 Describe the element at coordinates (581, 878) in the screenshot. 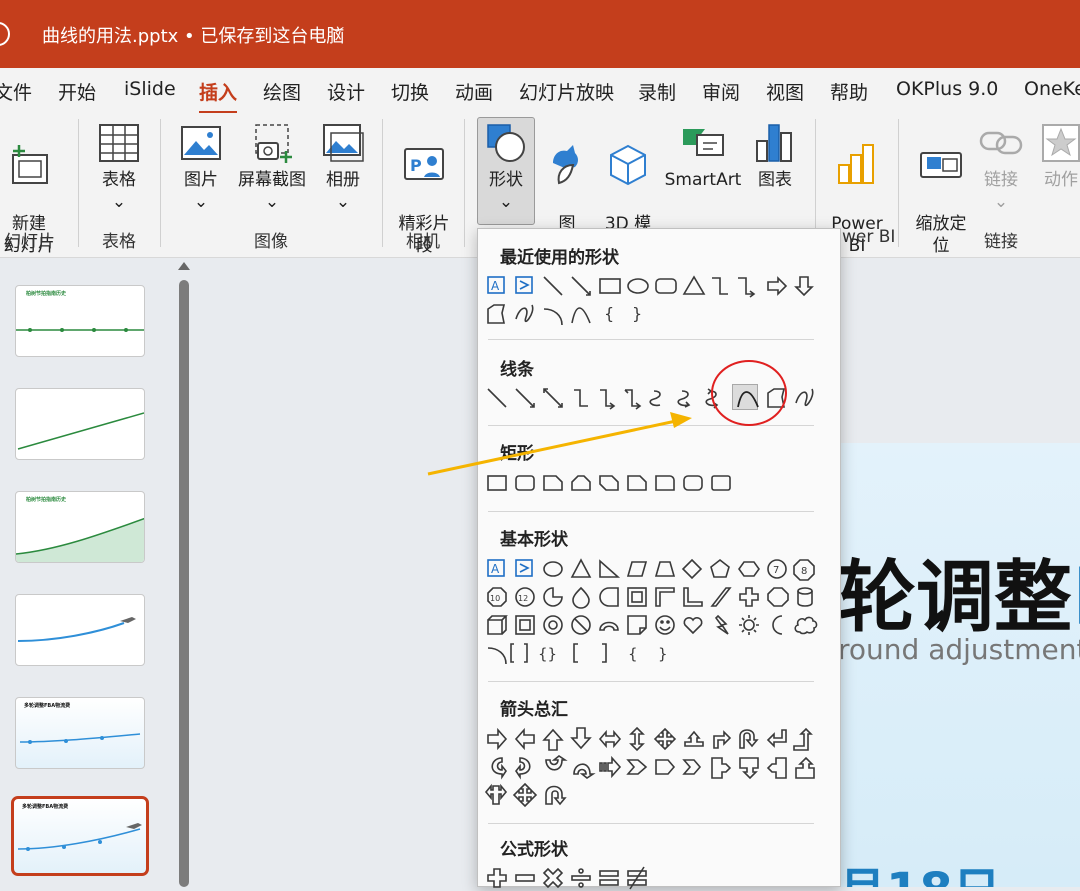

I see `divide-icon` at that location.